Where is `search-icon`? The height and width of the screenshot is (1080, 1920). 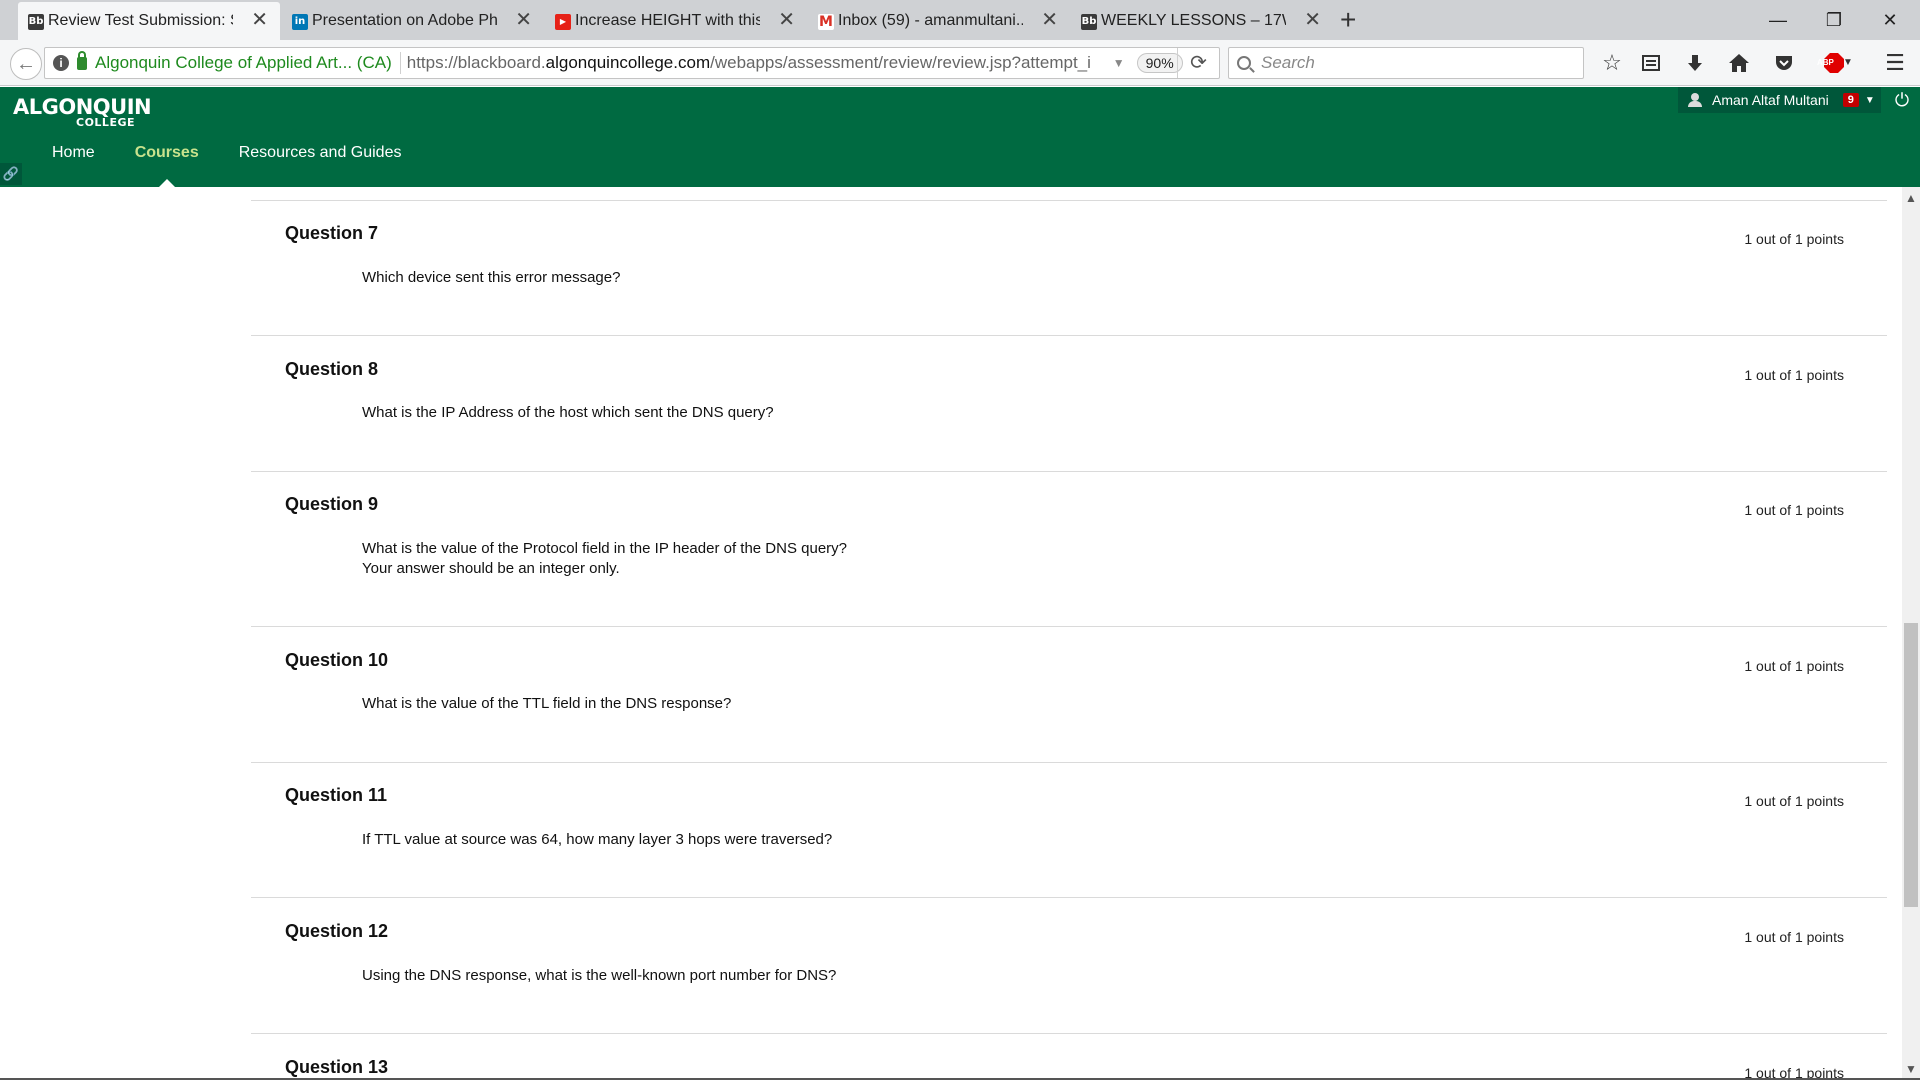 search-icon is located at coordinates (1244, 63).